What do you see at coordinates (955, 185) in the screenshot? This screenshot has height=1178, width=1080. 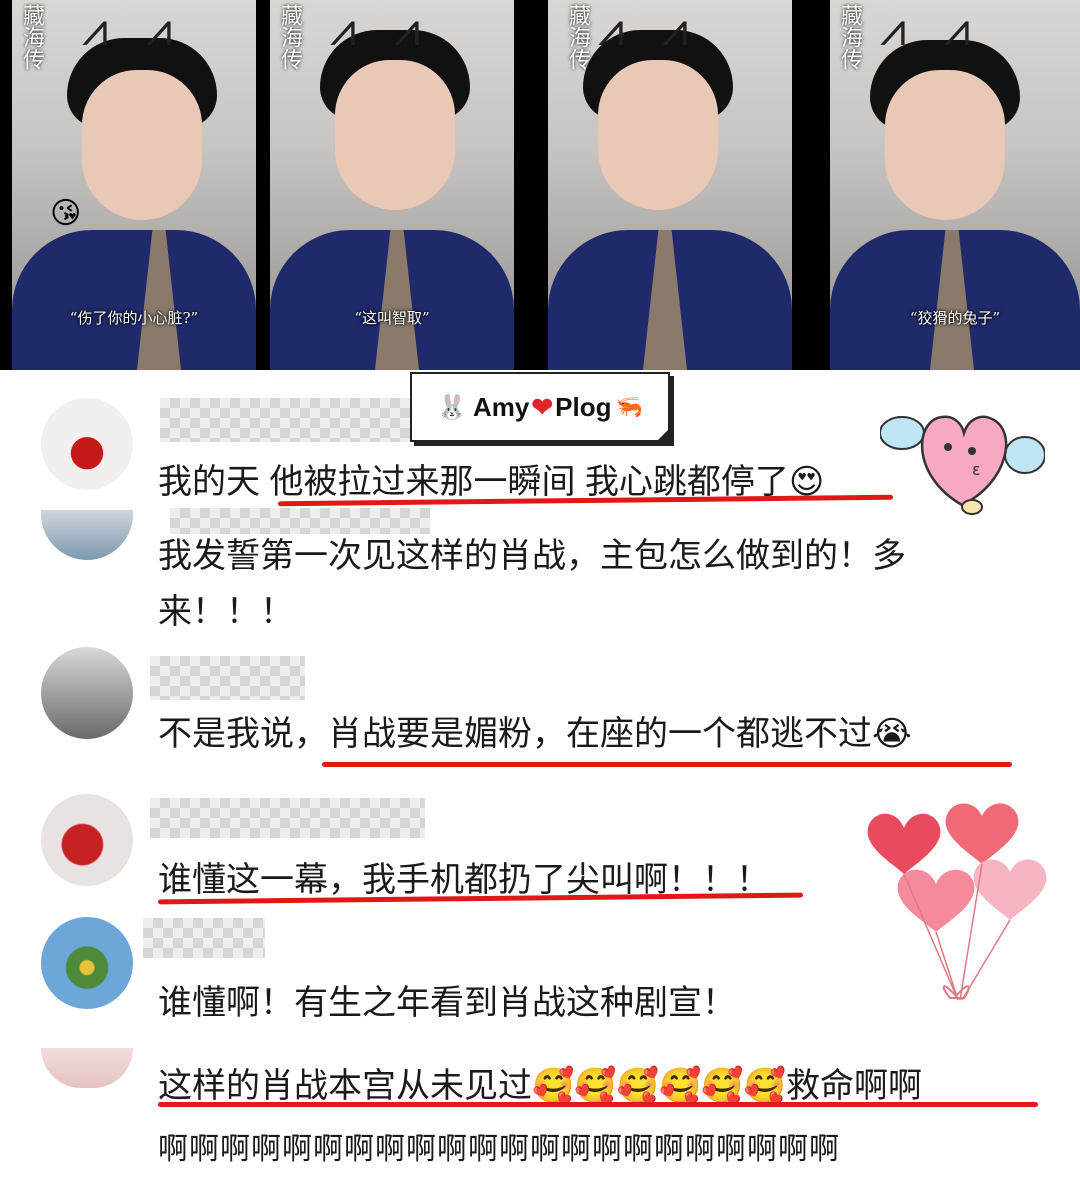 I see `video-frame-4: ⩘⩘ 藏海传 “狡猾的兔子”` at bounding box center [955, 185].